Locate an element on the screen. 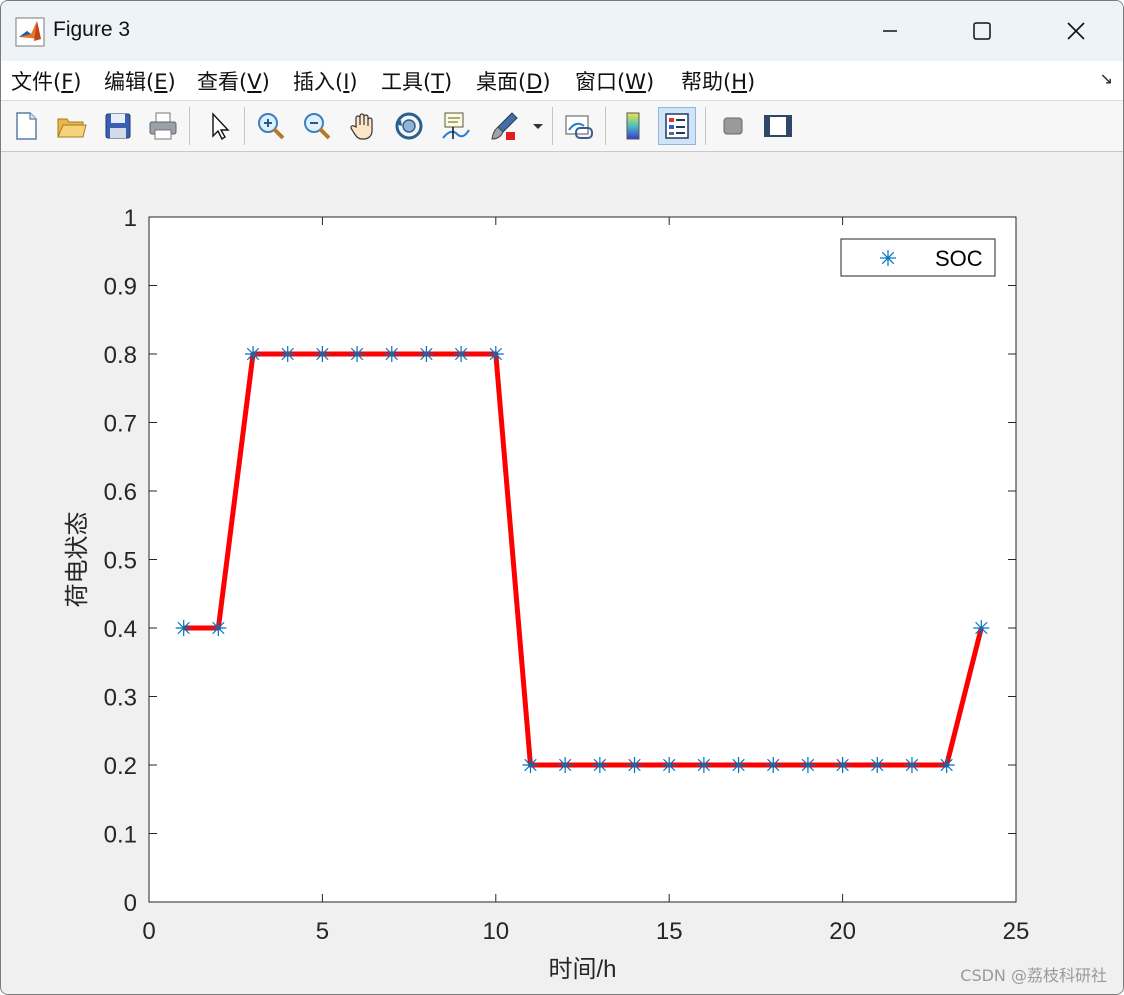 This screenshot has width=1124, height=995. close-button is located at coordinates (1076, 31).